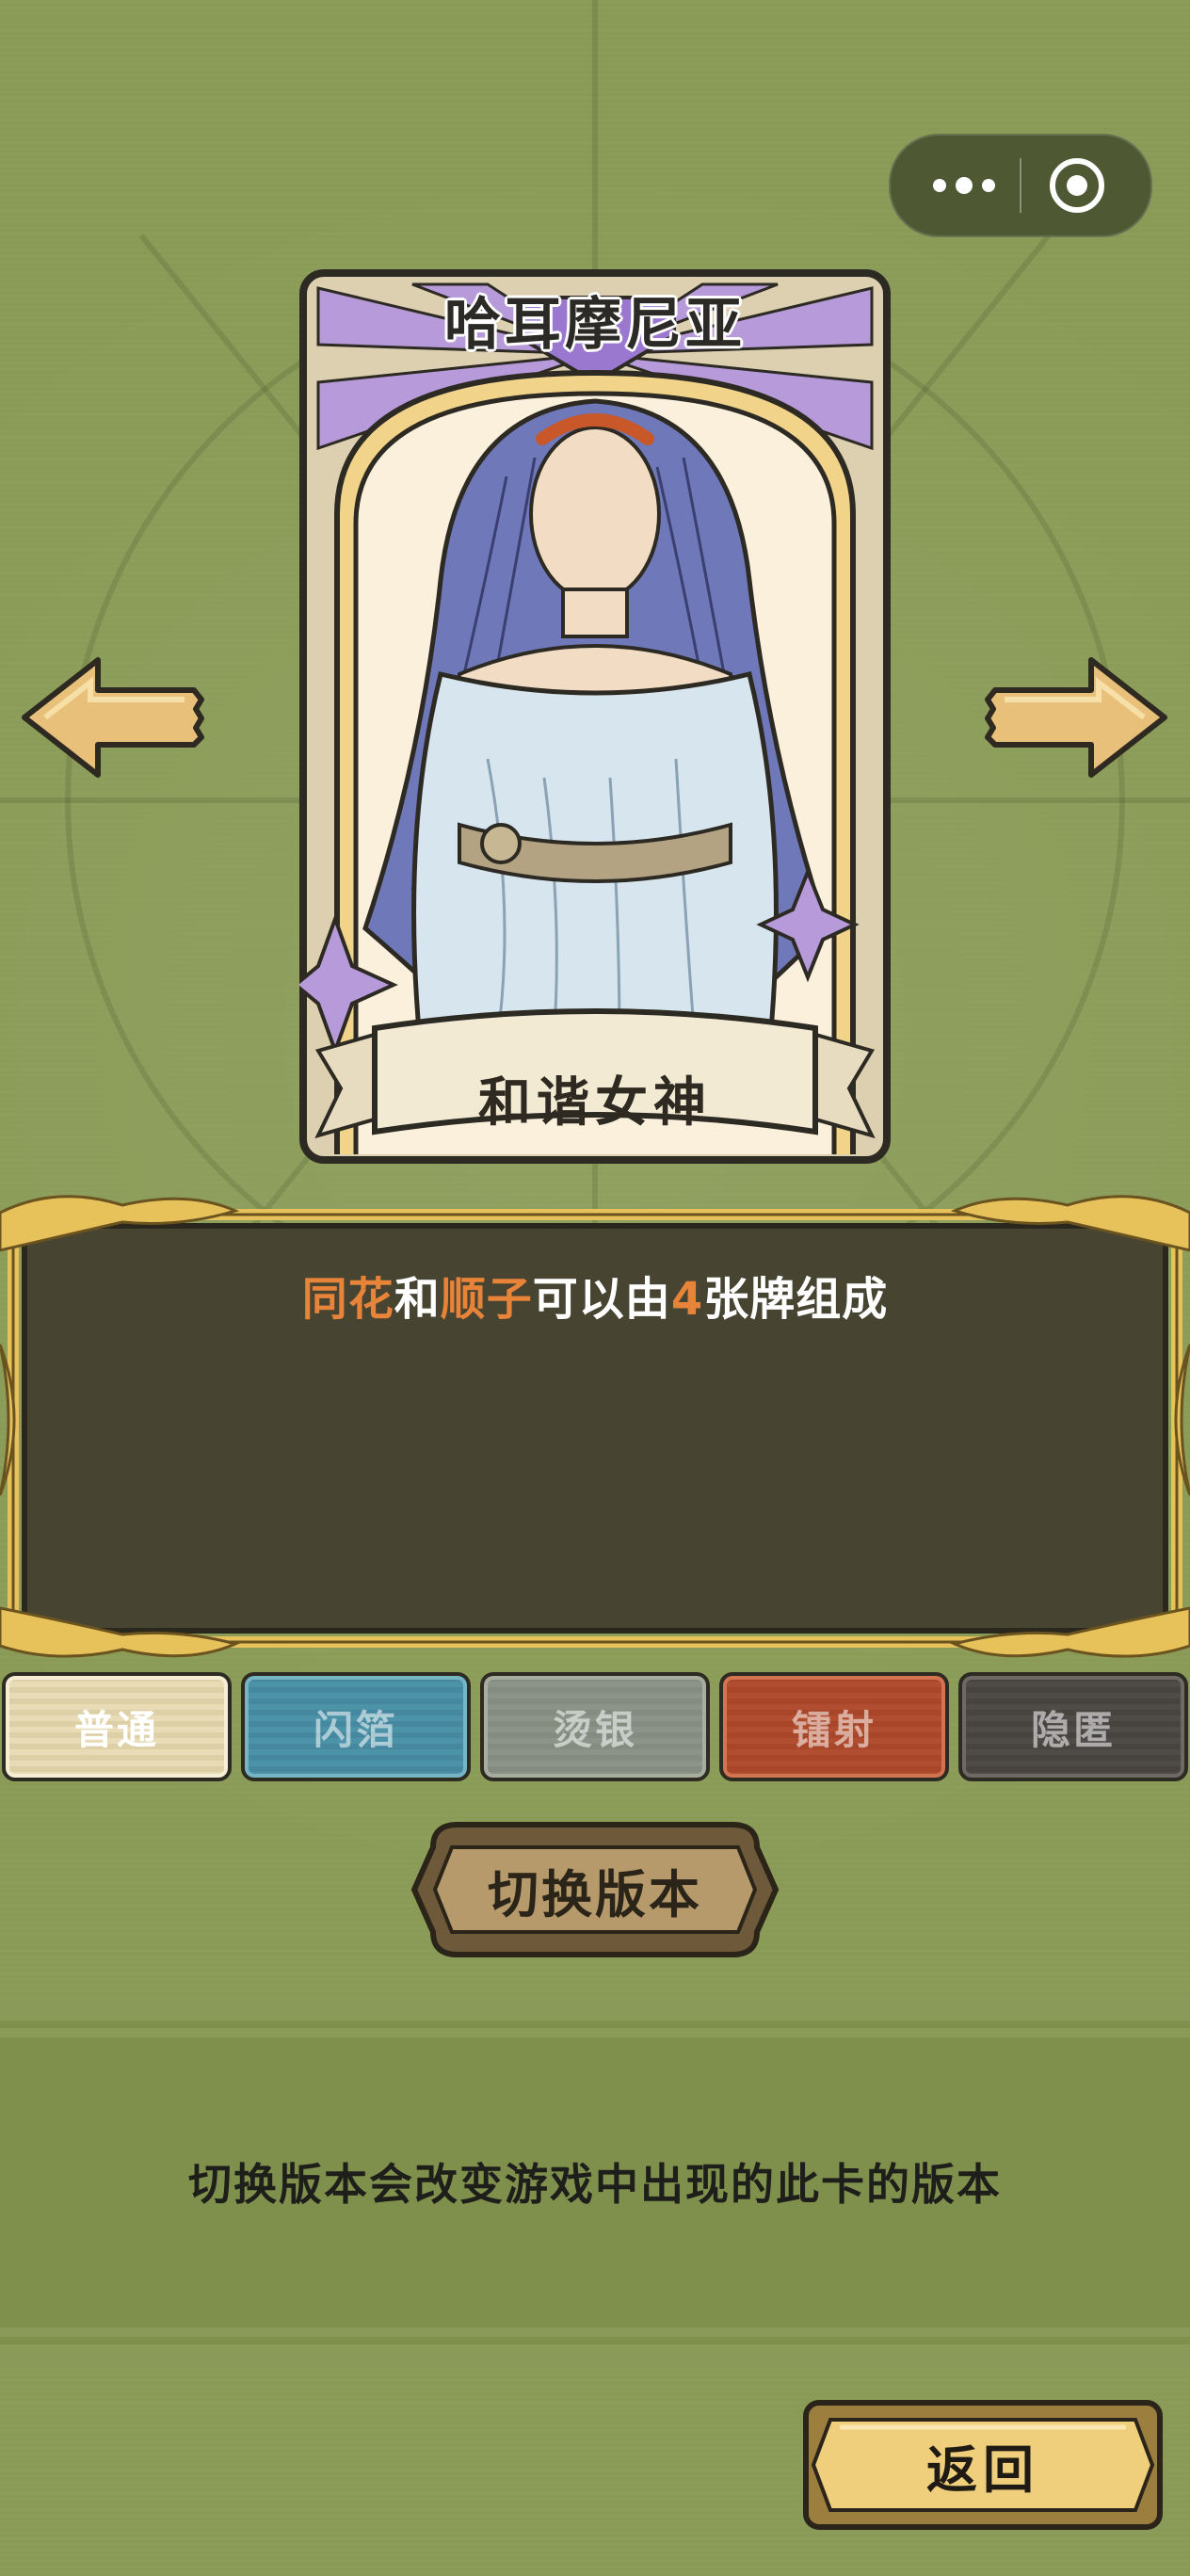 The height and width of the screenshot is (2576, 1190). Describe the element at coordinates (1077, 185) in the screenshot. I see `target-circle-icon` at that location.